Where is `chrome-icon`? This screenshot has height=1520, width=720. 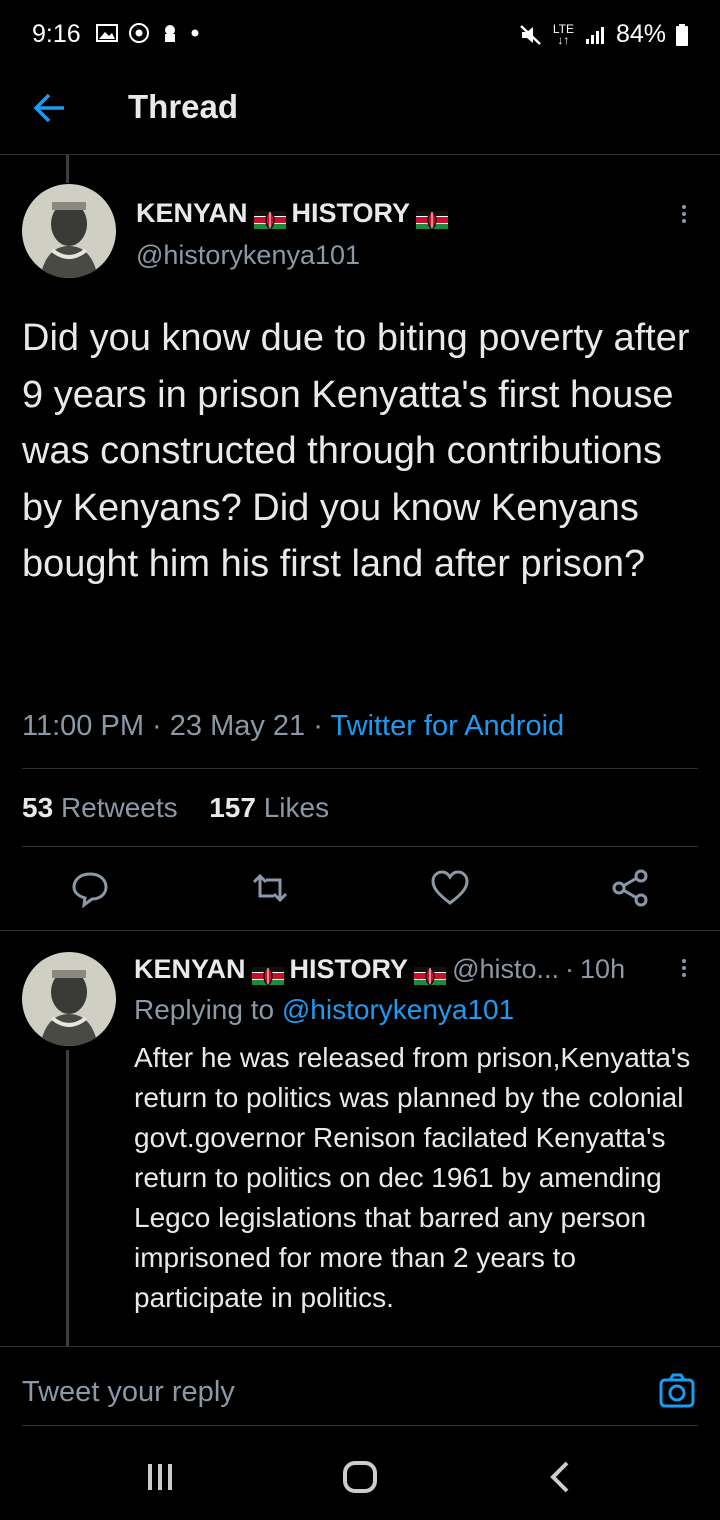
chrome-icon is located at coordinates (139, 33).